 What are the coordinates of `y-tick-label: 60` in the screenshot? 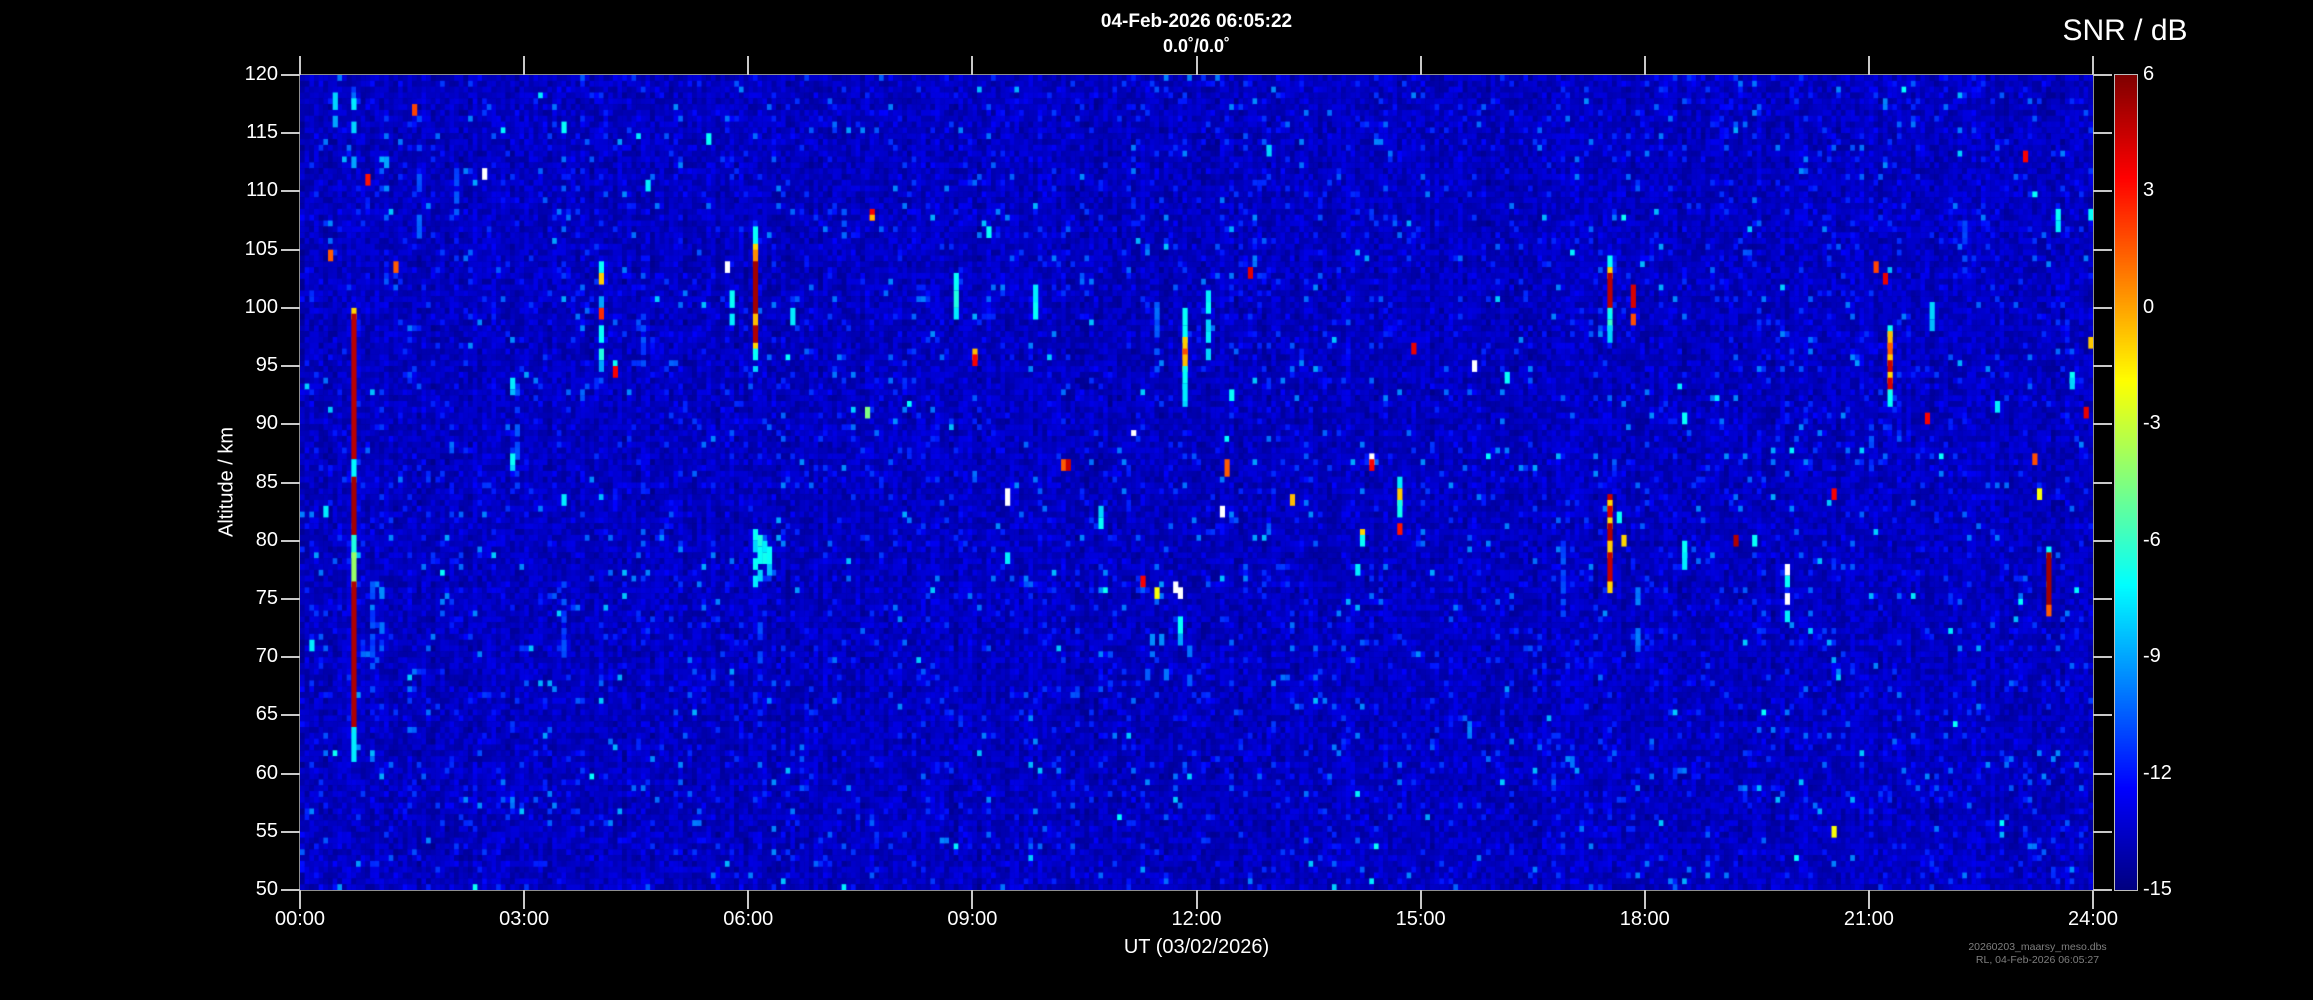 It's located at (266, 772).